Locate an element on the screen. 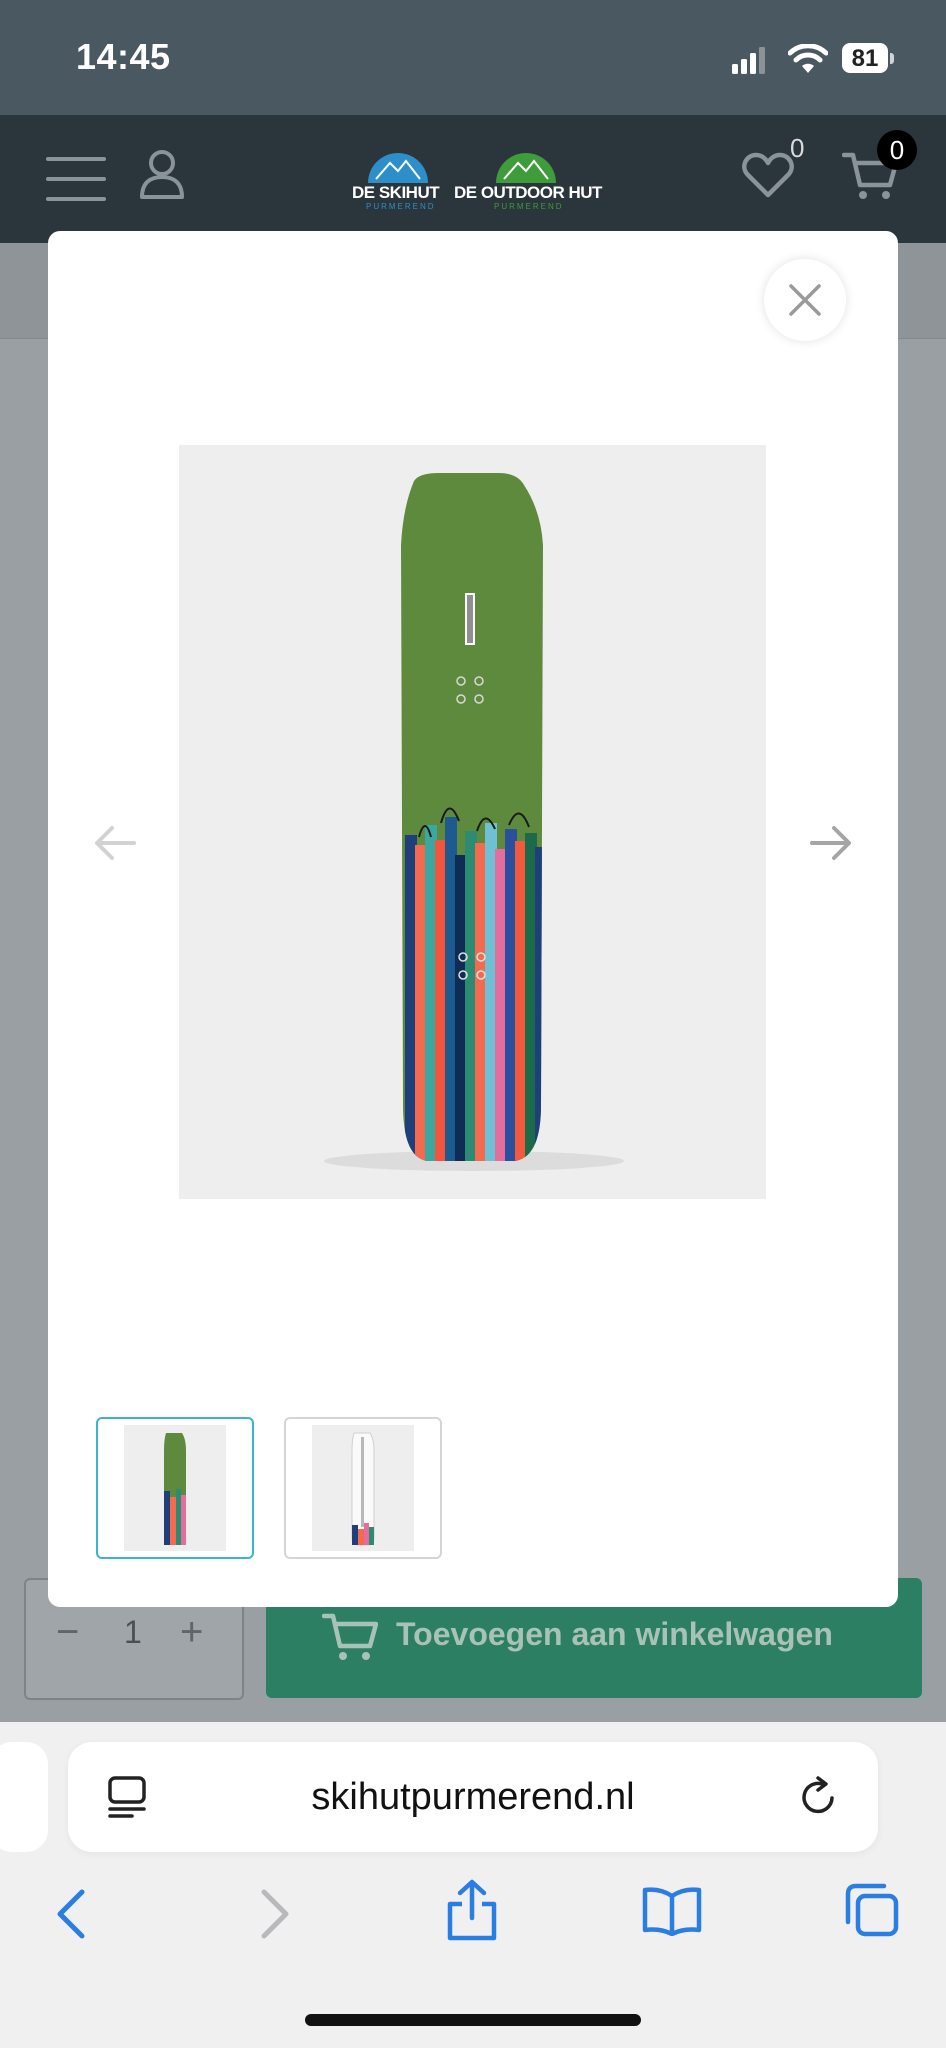 The height and width of the screenshot is (2048, 946). url-text: skihutpurmerend.nl is located at coordinates (473, 1797).